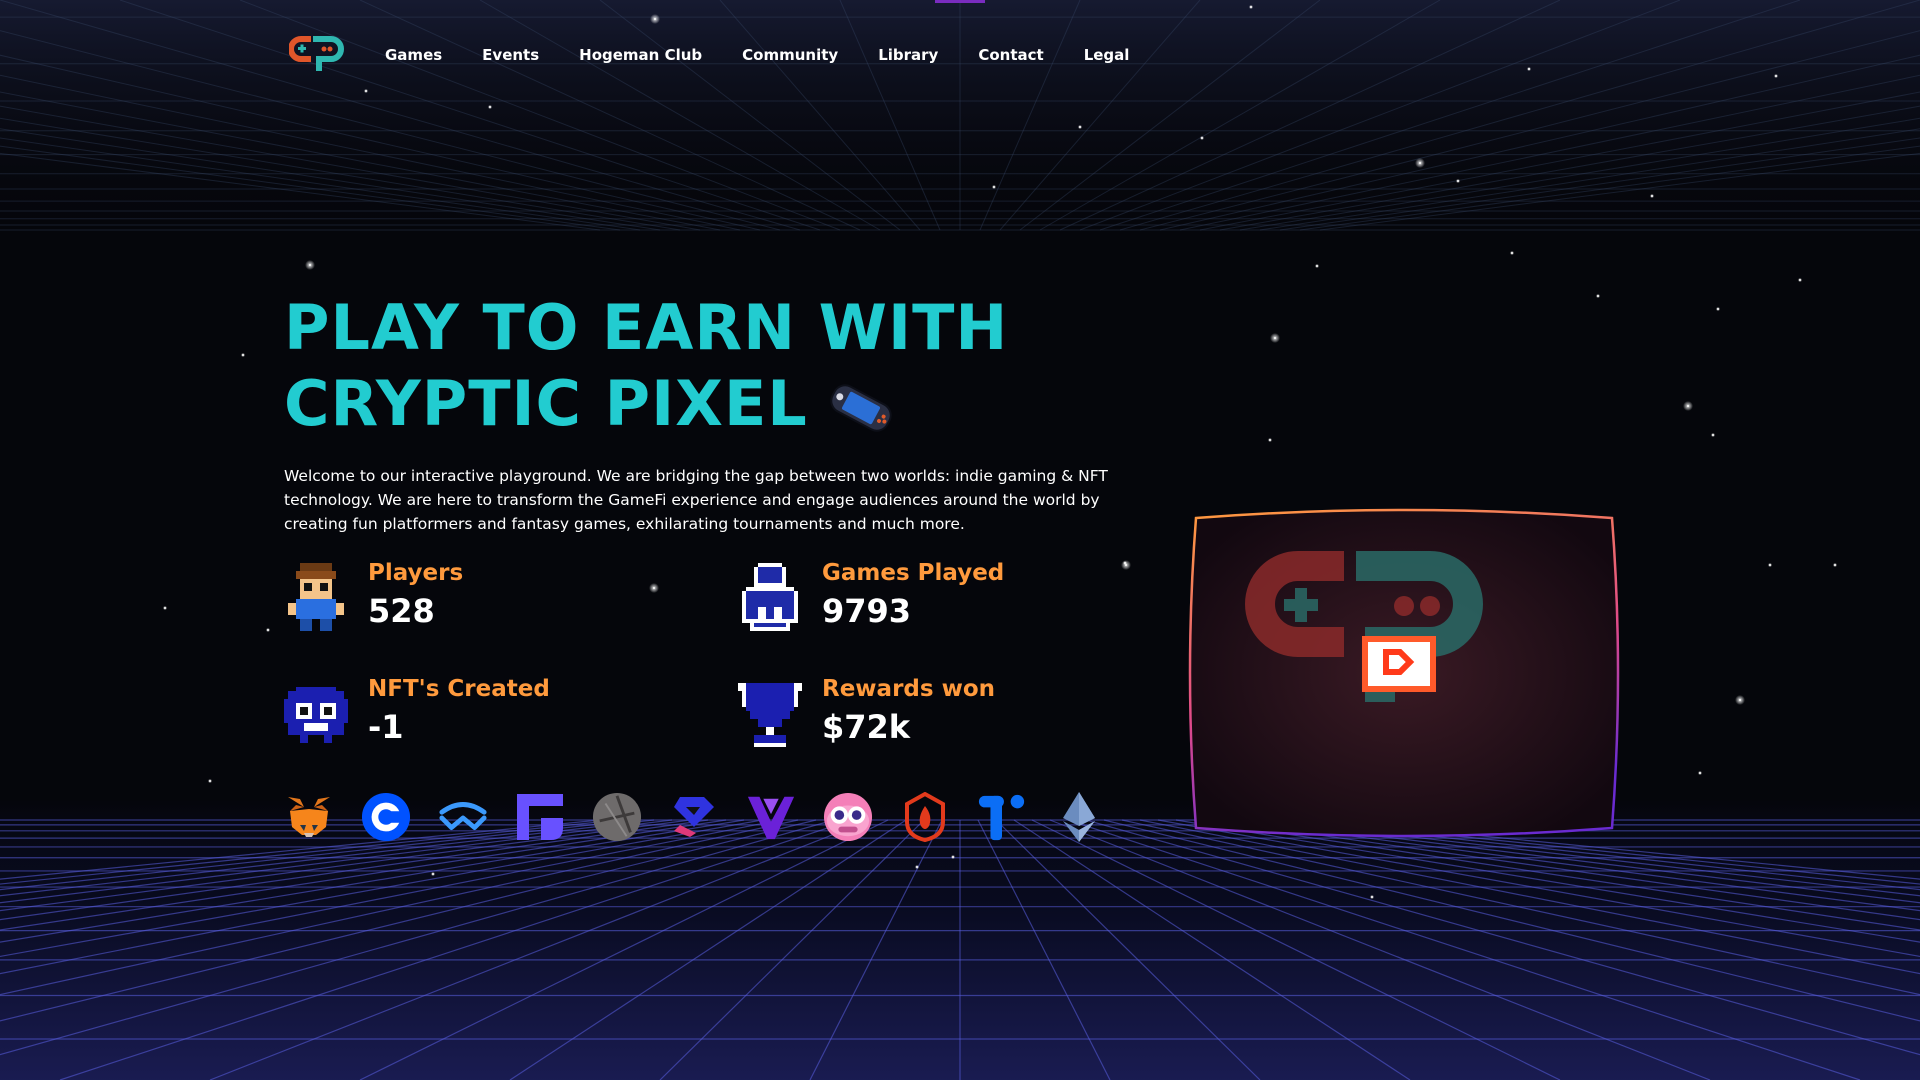  I want to click on pixel-trophy-icon, so click(770, 715).